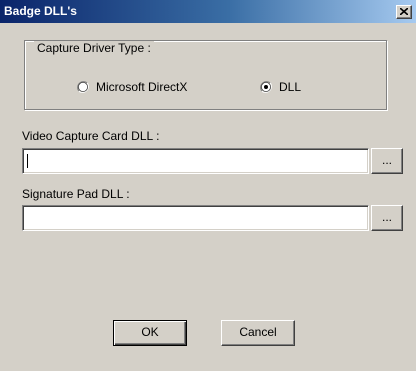 This screenshot has height=371, width=416. I want to click on capture-driver-legend: Capture Driver Type :, so click(94, 48).